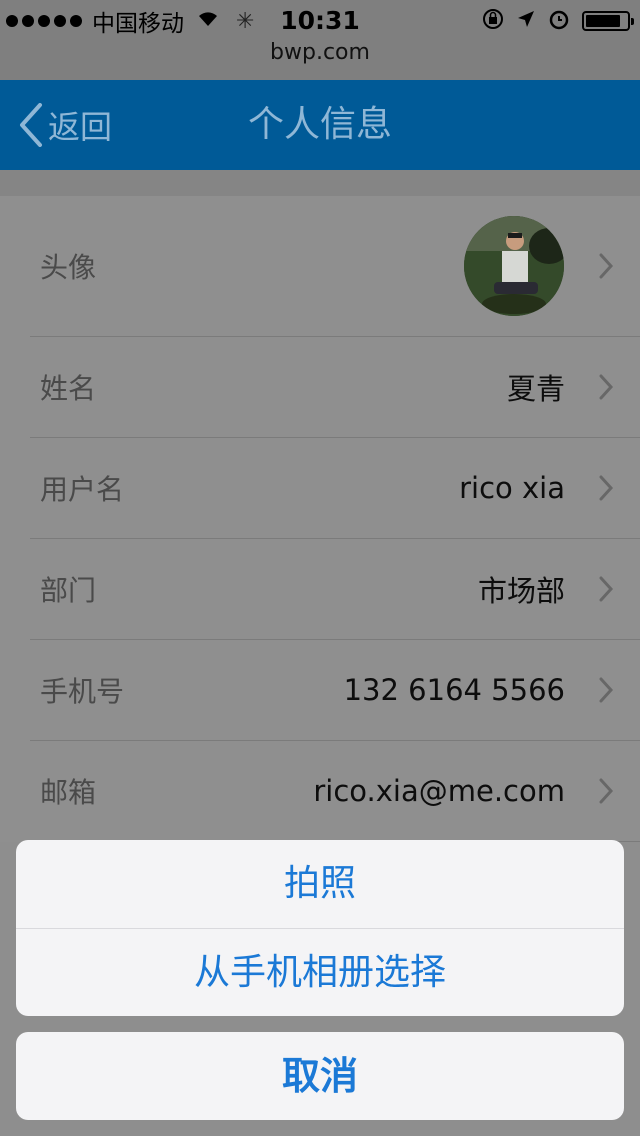  Describe the element at coordinates (335, 589) in the screenshot. I see `department-row: 部门 市场部` at that location.